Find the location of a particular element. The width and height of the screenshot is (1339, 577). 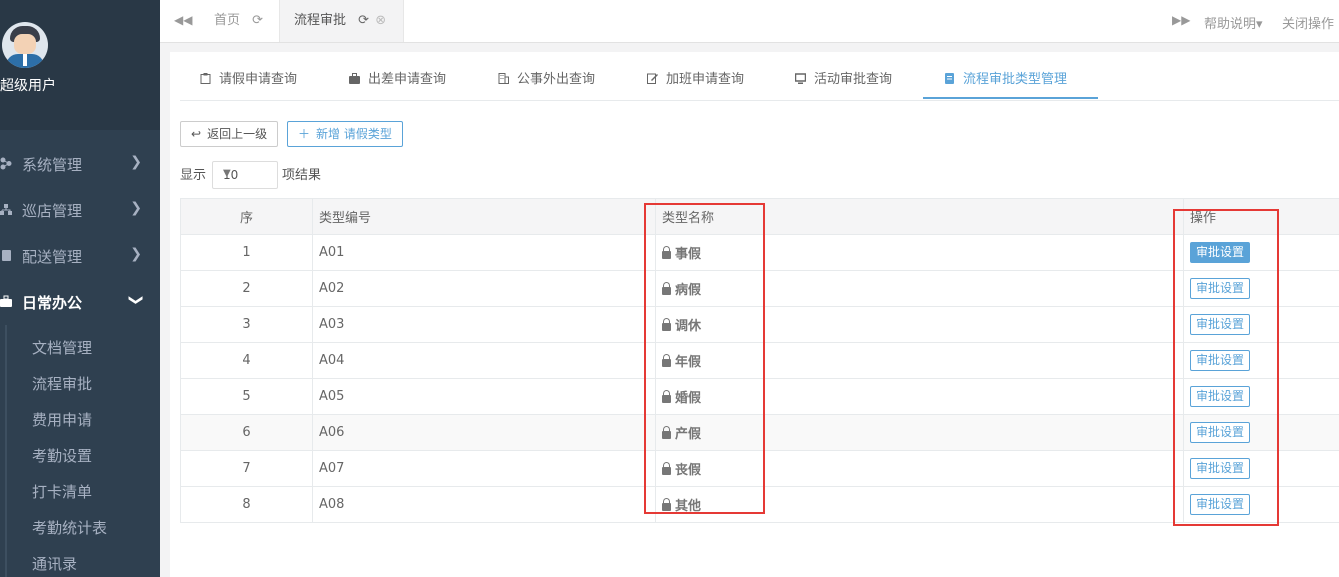

tab-home: 首页 ⟳ is located at coordinates (243, 21).